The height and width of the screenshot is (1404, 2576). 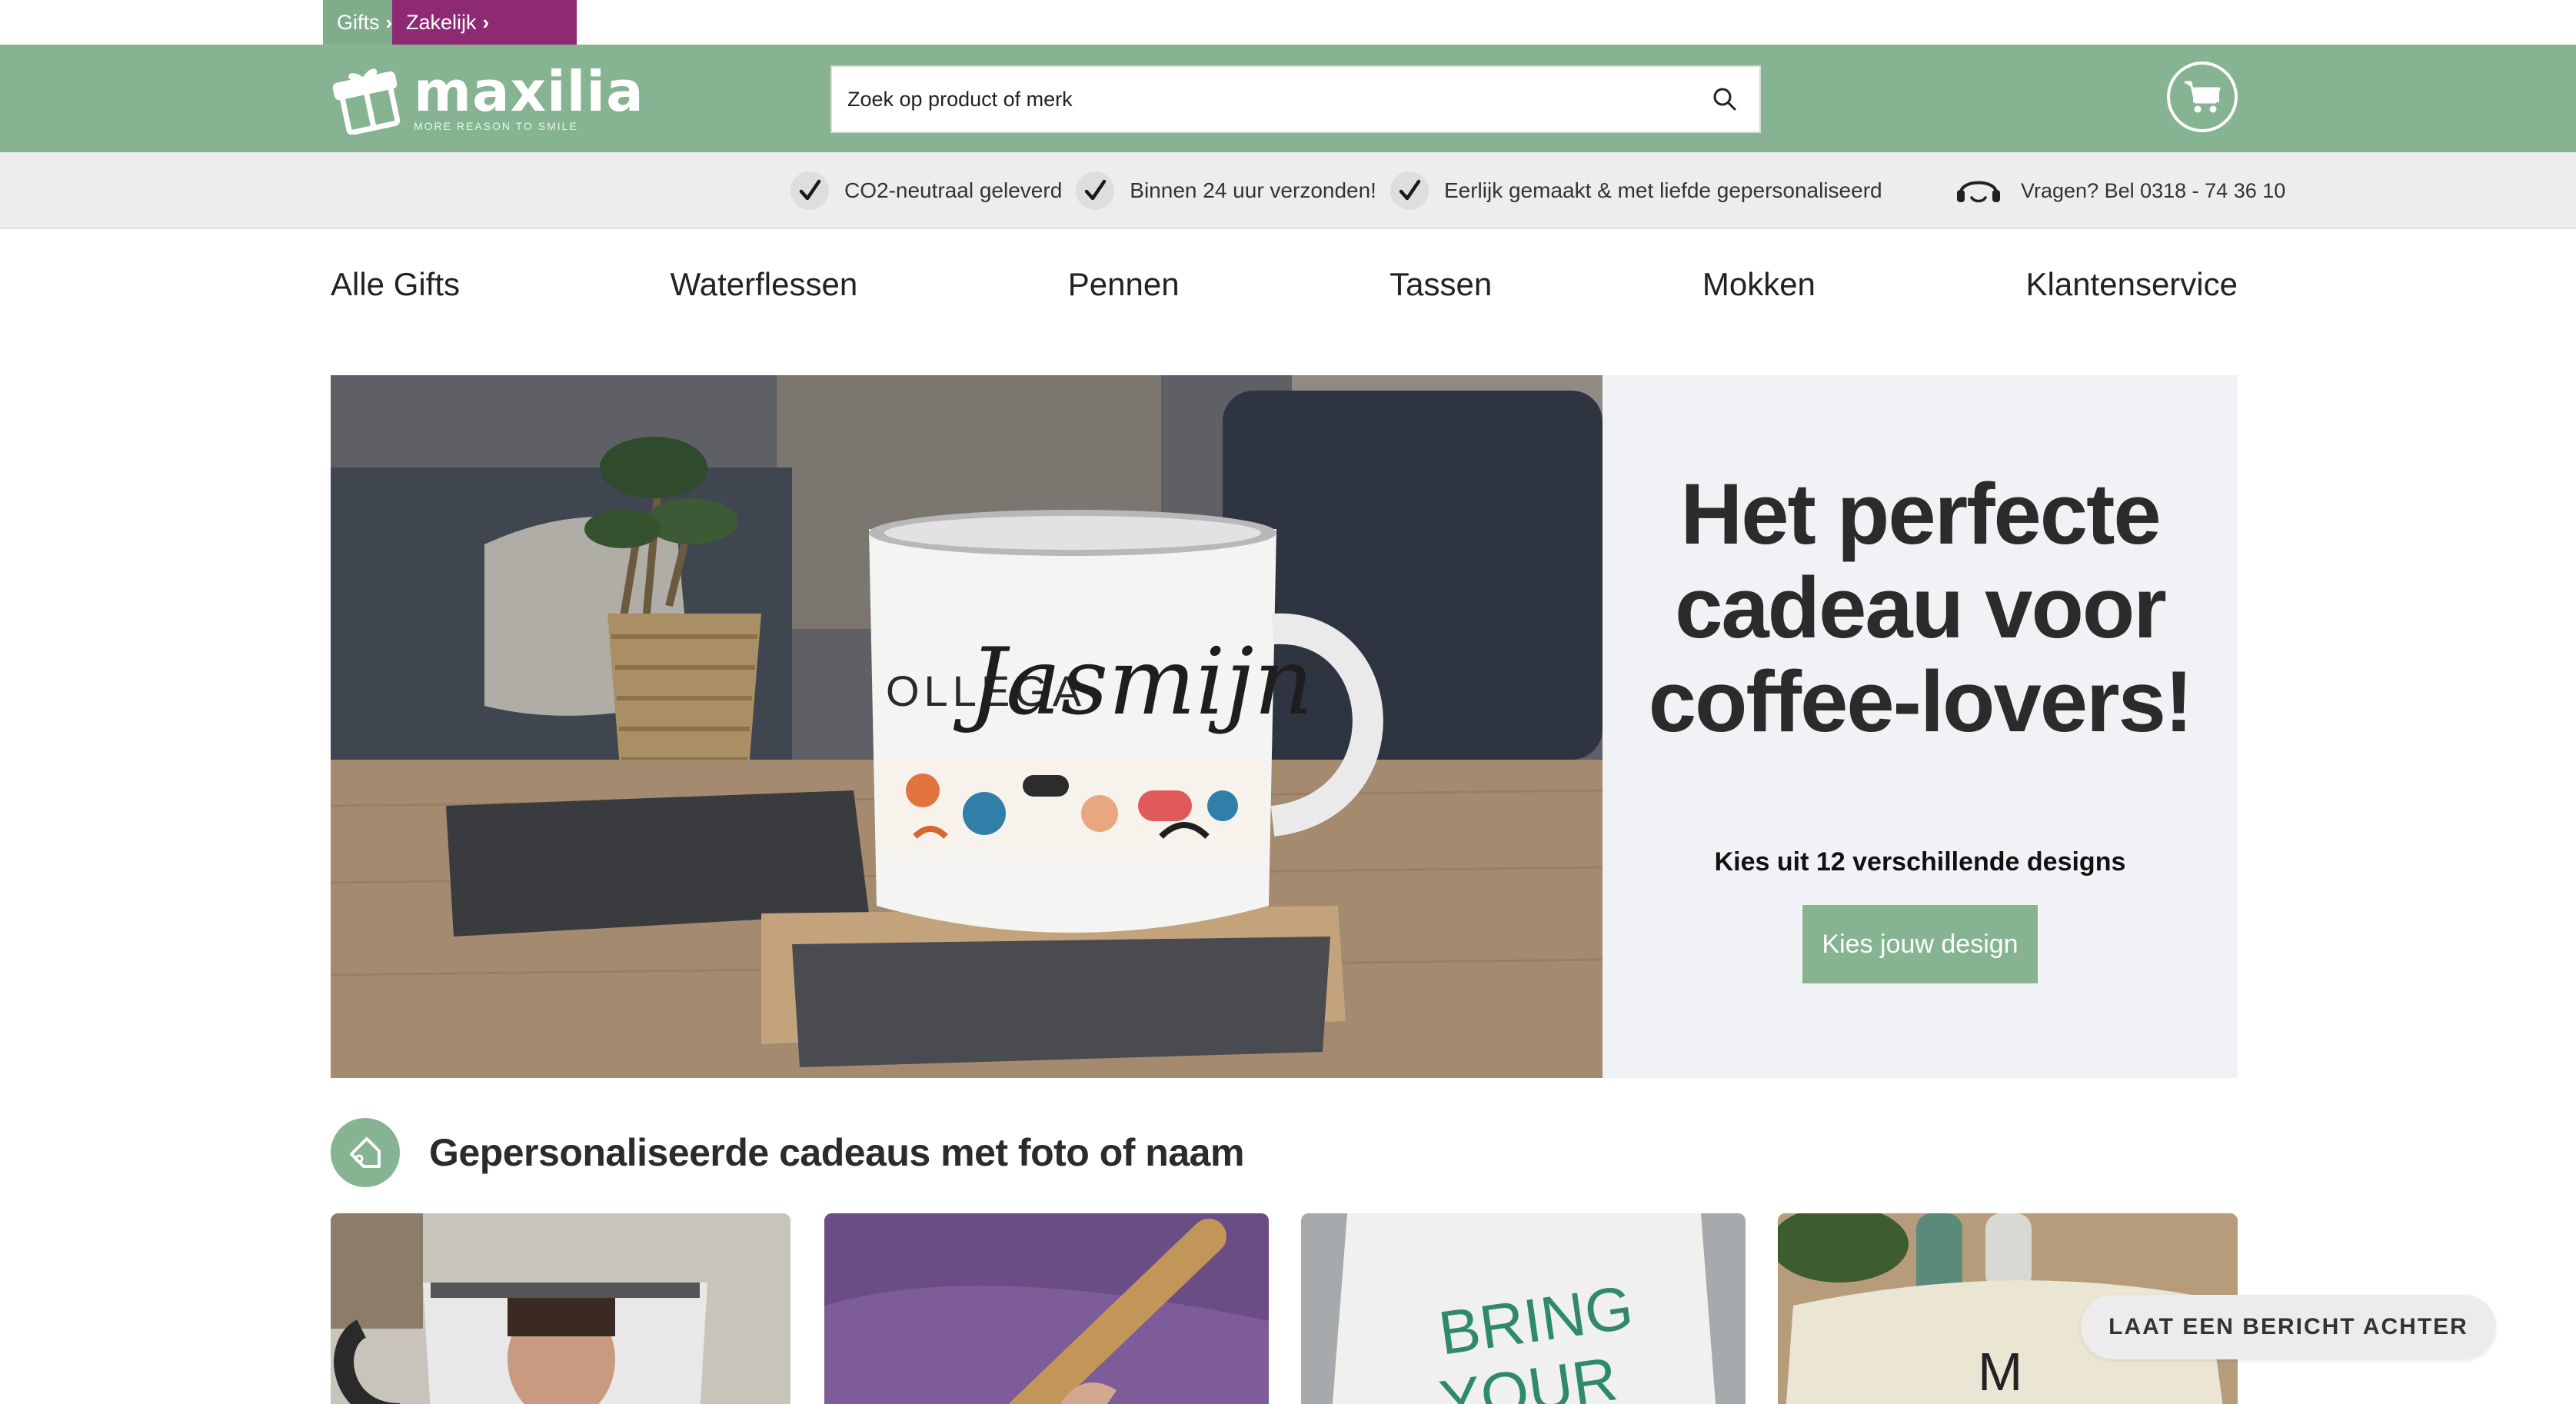 What do you see at coordinates (1759, 284) in the screenshot?
I see `nav-item-mokken: Mokken` at bounding box center [1759, 284].